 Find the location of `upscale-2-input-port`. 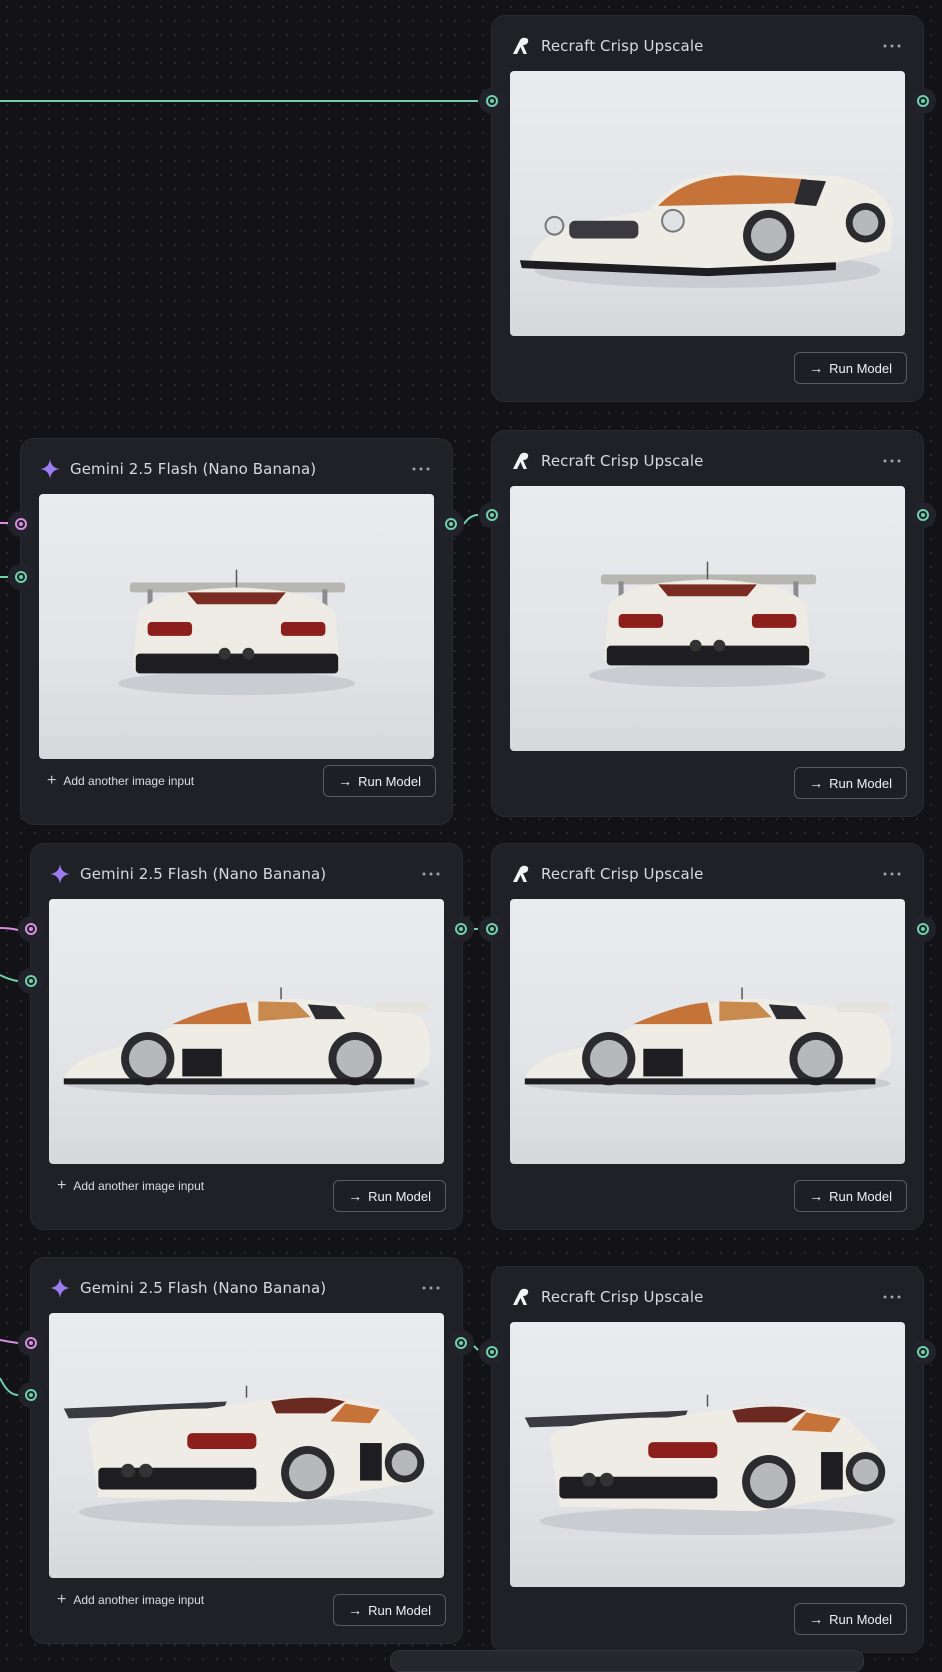

upscale-2-input-port is located at coordinates (492, 515).